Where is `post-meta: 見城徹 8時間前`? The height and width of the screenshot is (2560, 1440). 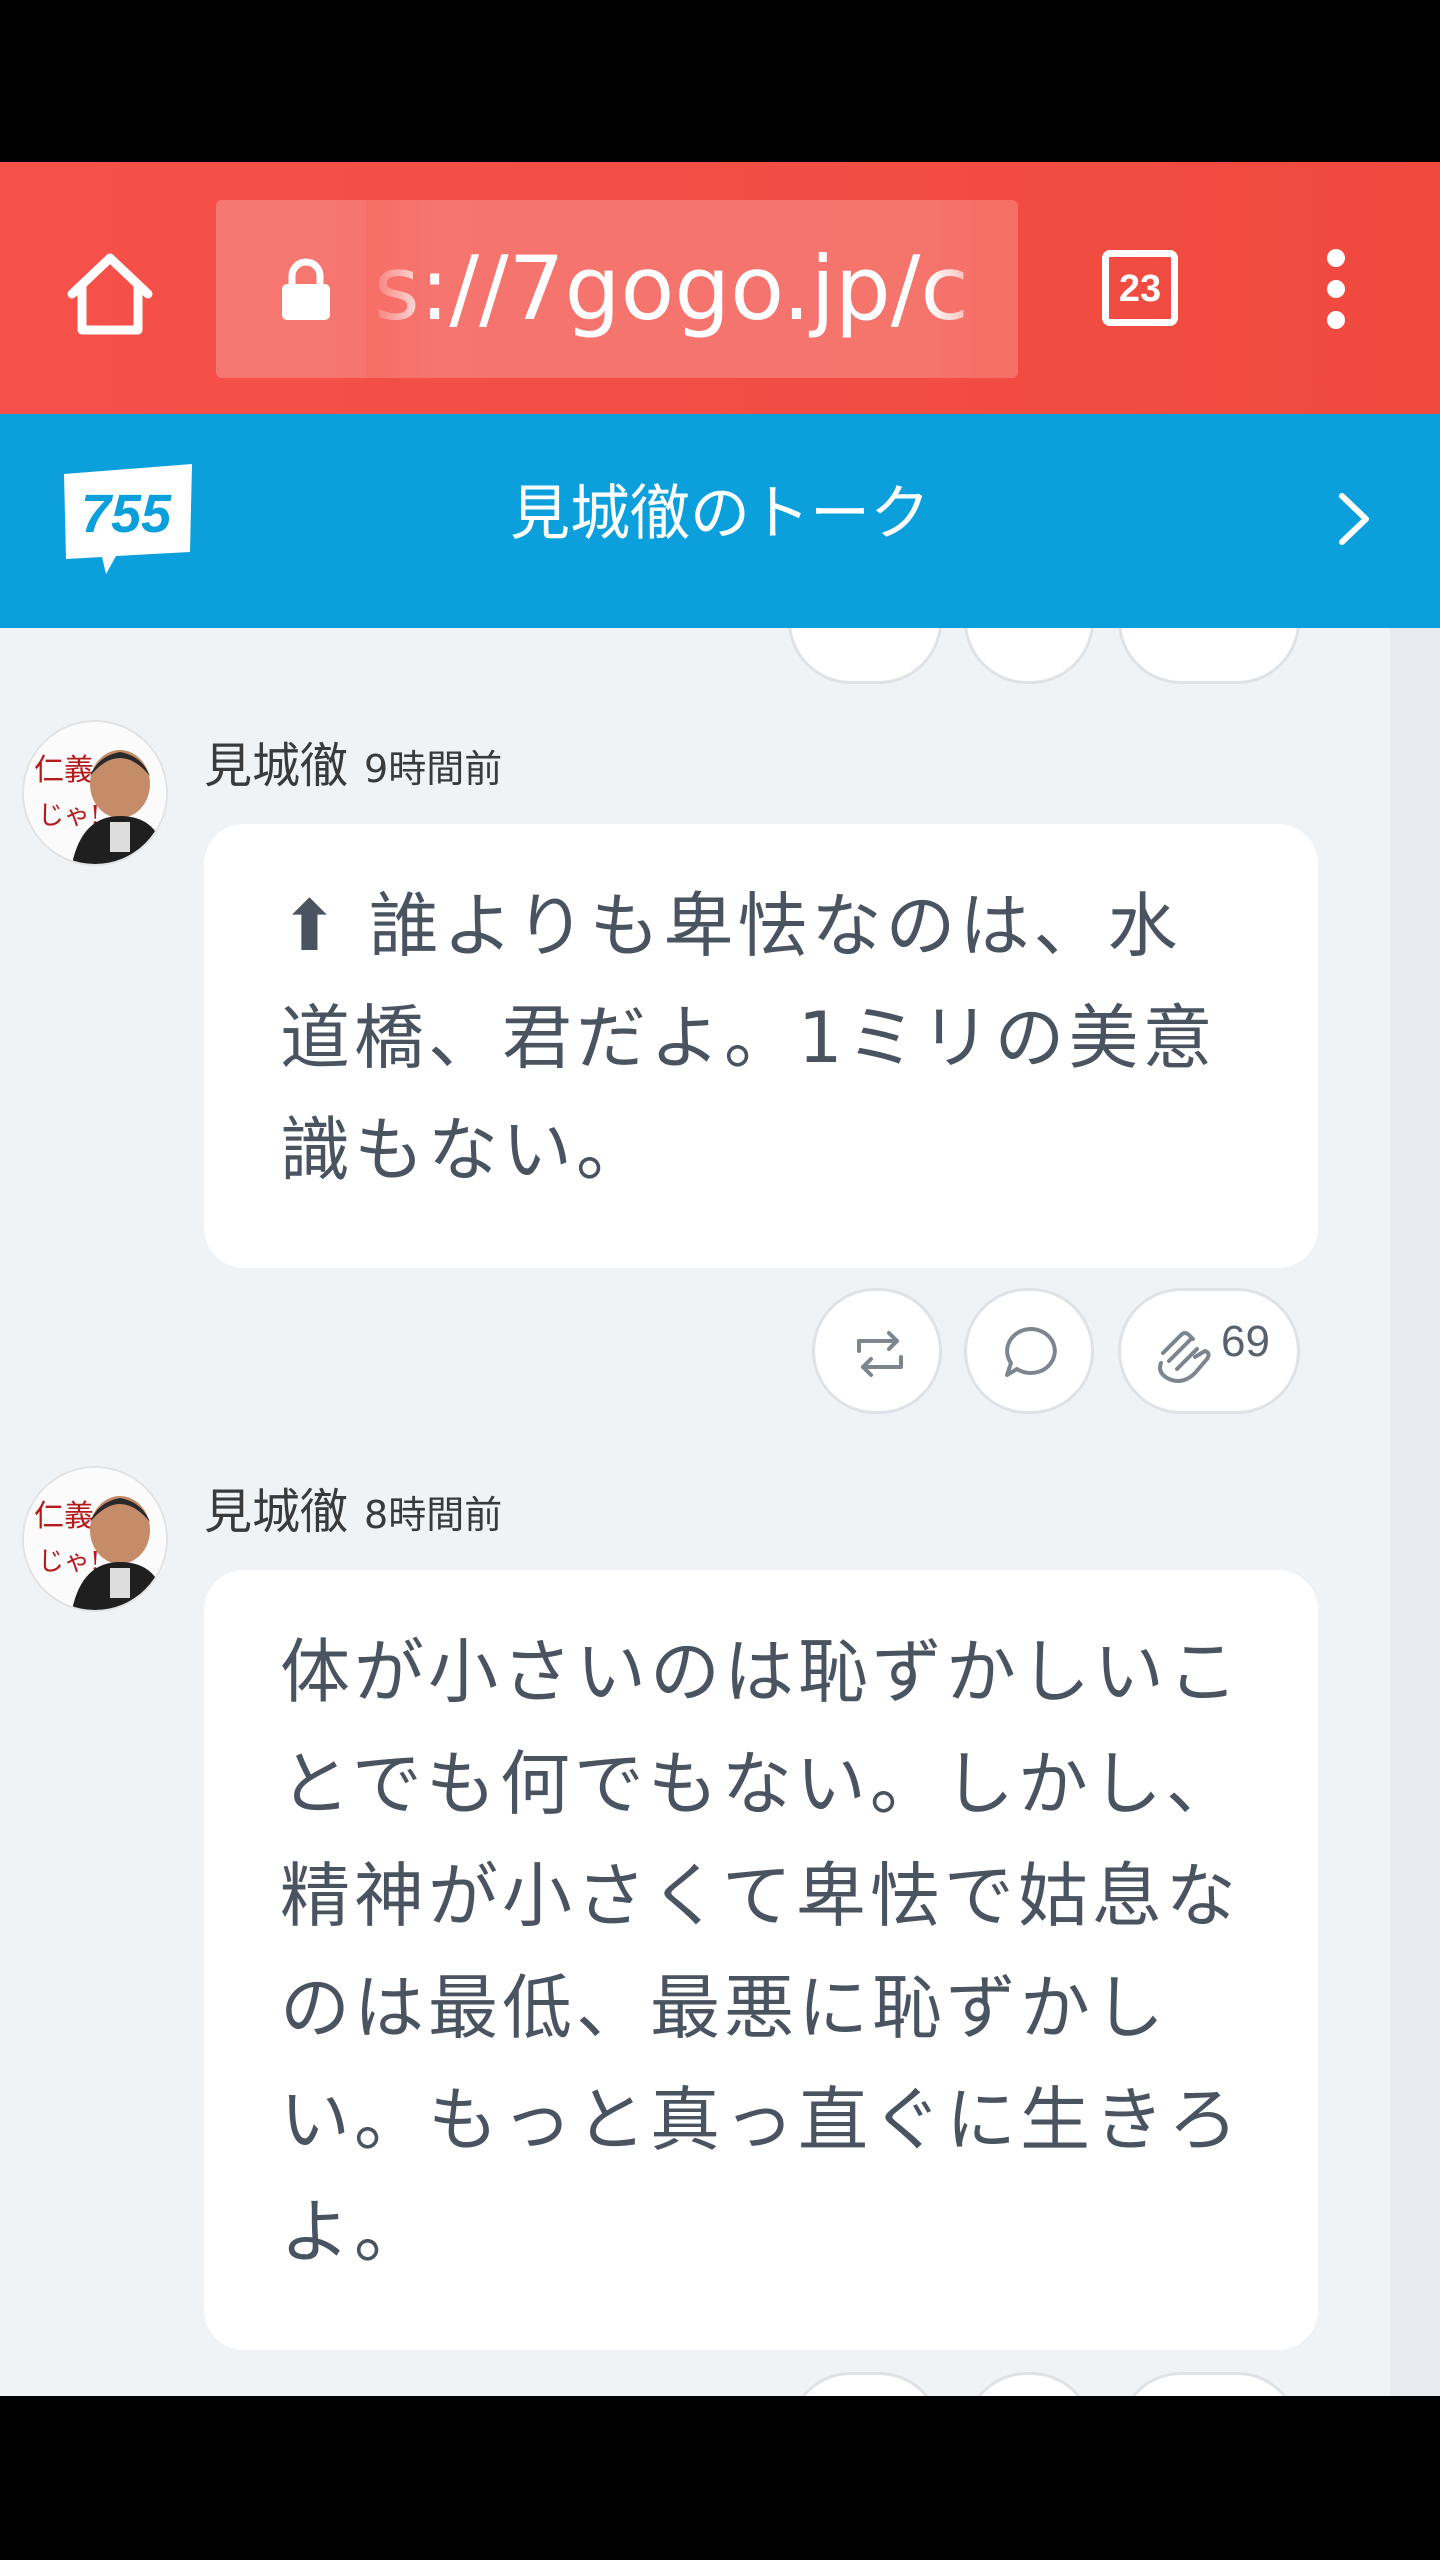 post-meta: 見城徹 8時間前 is located at coordinates (353, 1507).